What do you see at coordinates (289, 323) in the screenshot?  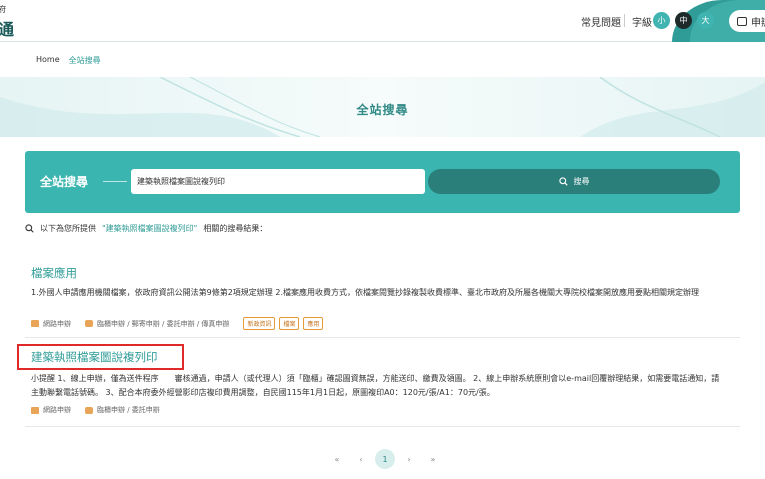 I see `result-tag: 檔案` at bounding box center [289, 323].